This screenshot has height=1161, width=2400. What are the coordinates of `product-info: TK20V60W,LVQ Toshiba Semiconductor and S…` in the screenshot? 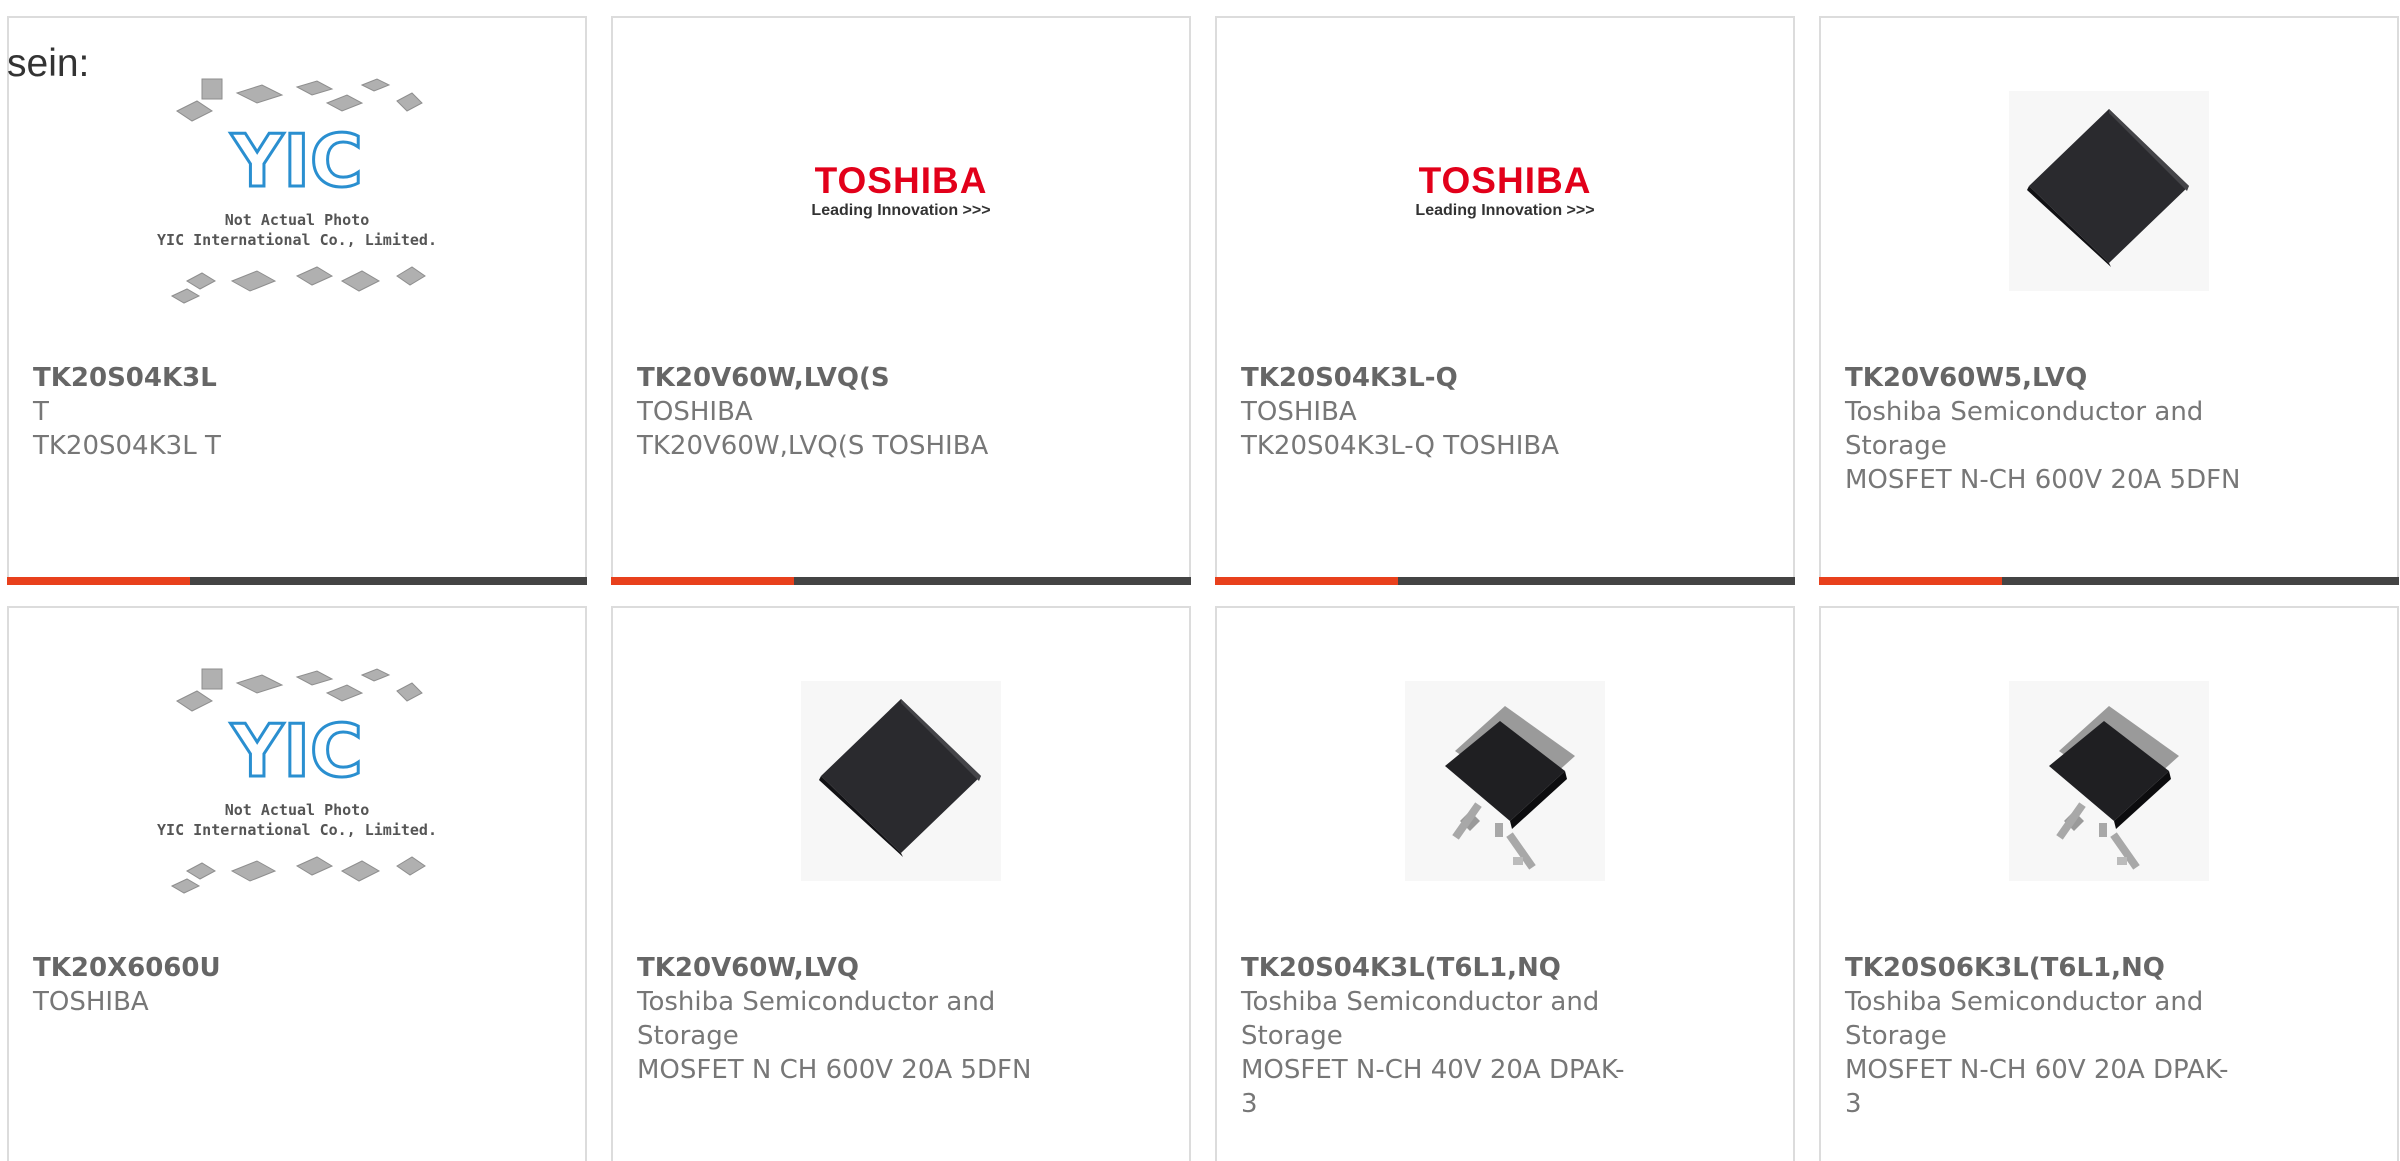 It's located at (901, 1019).